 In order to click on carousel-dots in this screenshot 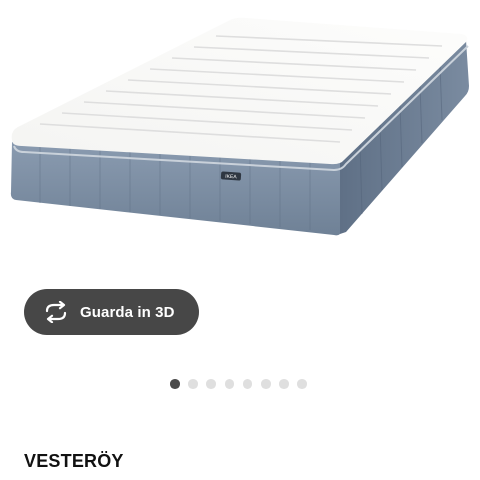, I will do `click(238, 384)`.